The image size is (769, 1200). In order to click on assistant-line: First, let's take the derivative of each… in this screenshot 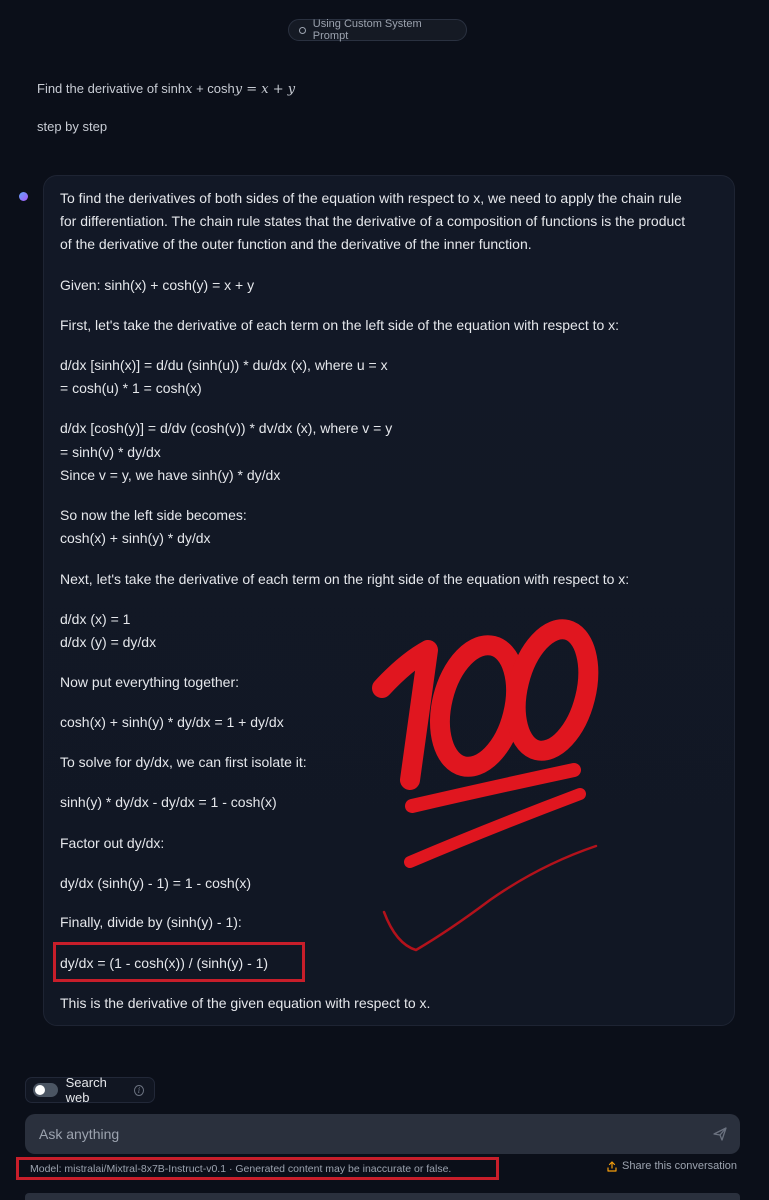, I will do `click(340, 325)`.